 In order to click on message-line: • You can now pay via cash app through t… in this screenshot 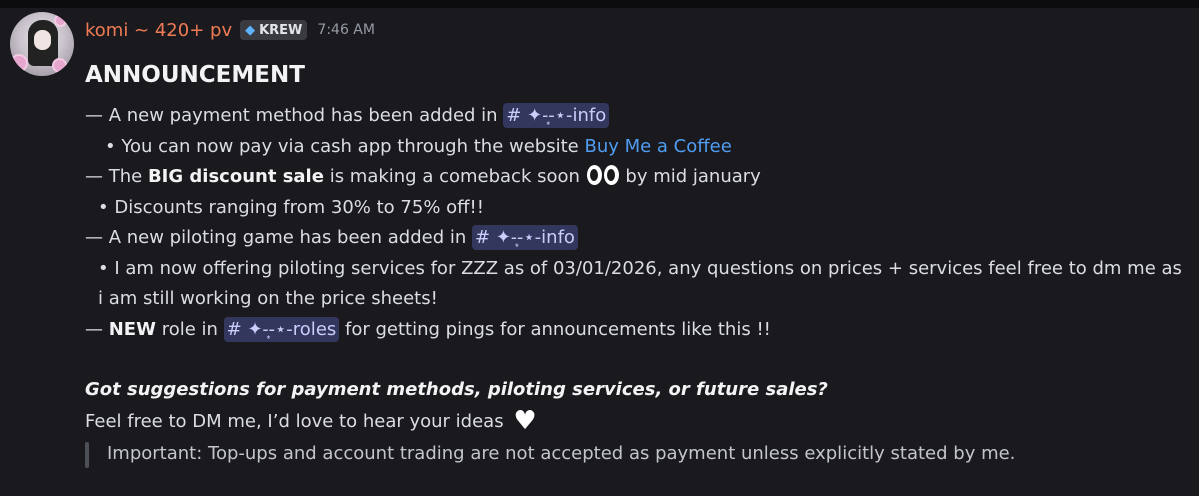, I will do `click(635, 147)`.